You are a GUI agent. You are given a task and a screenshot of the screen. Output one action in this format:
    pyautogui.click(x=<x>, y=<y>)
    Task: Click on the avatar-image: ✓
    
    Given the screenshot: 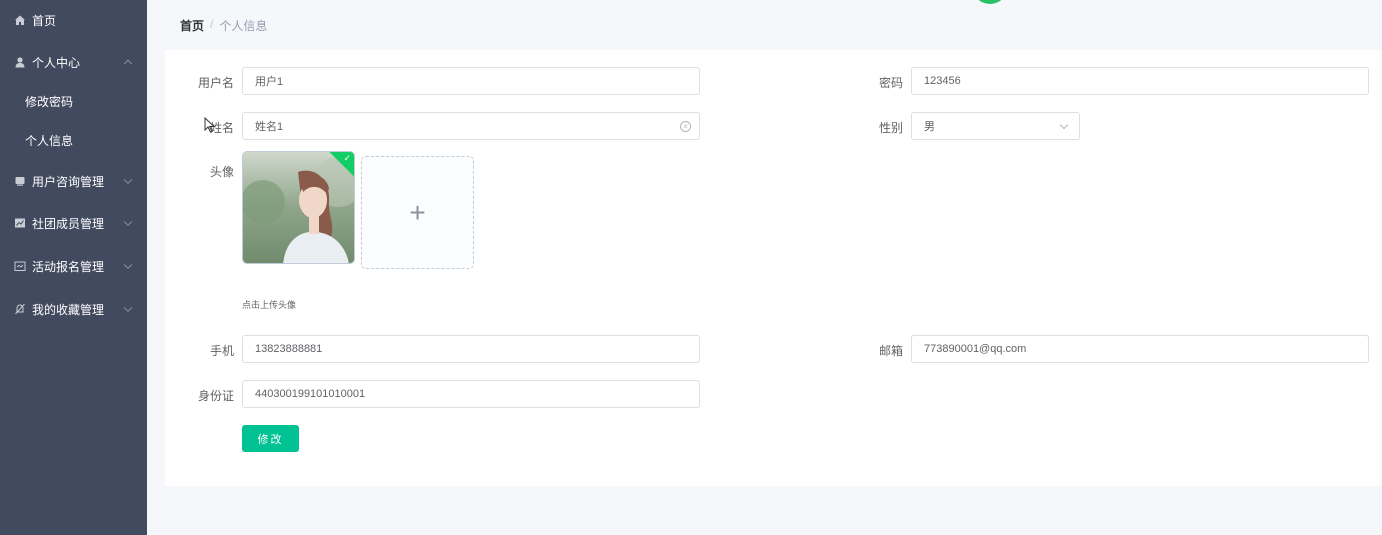 What is the action you would take?
    pyautogui.click(x=298, y=207)
    